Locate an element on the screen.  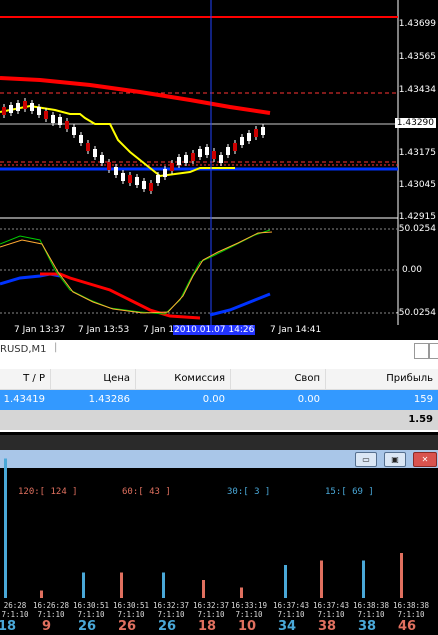
histogram-count: 9 is located at coordinates (47, 626).